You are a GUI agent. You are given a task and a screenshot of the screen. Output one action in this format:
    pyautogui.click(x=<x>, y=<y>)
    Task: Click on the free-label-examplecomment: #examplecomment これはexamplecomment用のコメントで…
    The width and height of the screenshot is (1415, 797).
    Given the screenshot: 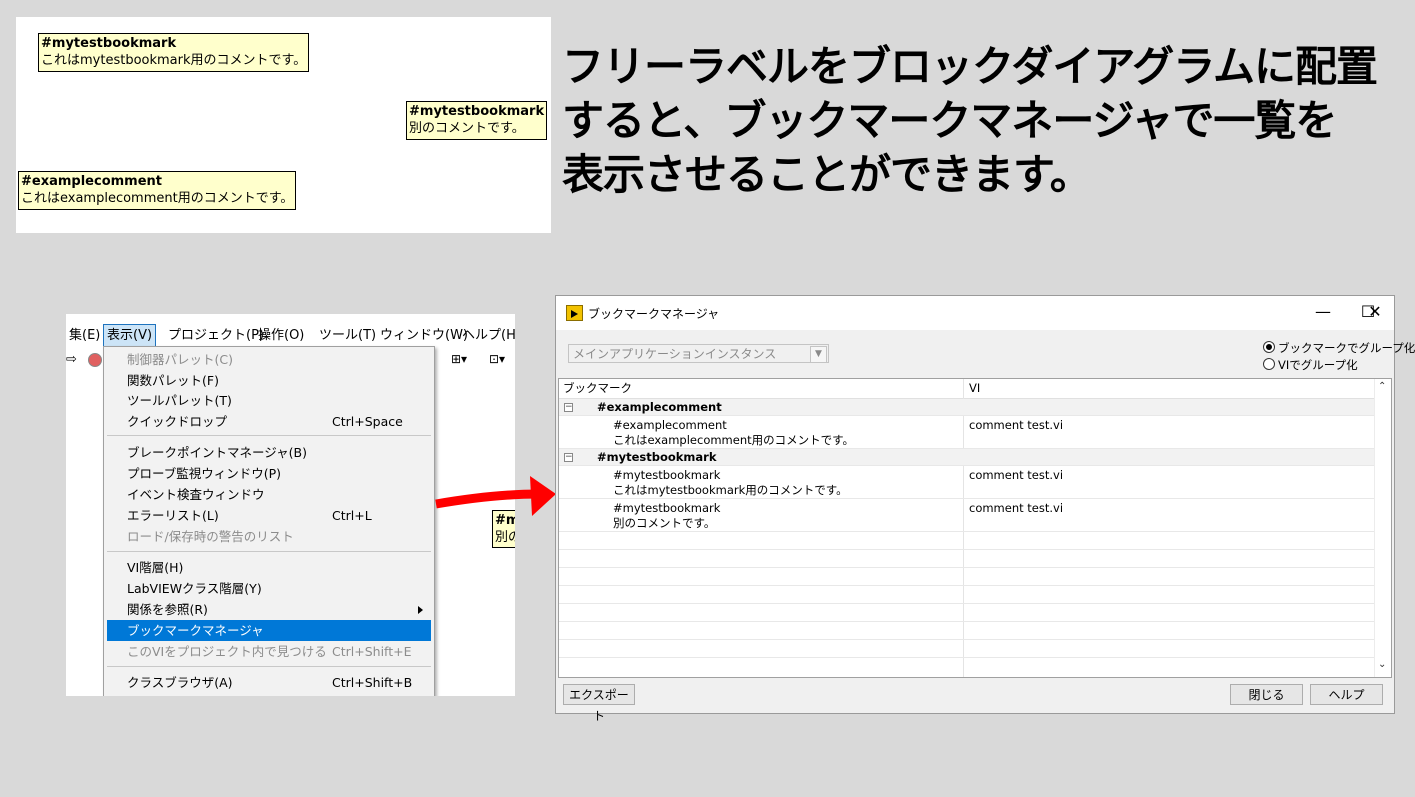 What is the action you would take?
    pyautogui.click(x=157, y=190)
    